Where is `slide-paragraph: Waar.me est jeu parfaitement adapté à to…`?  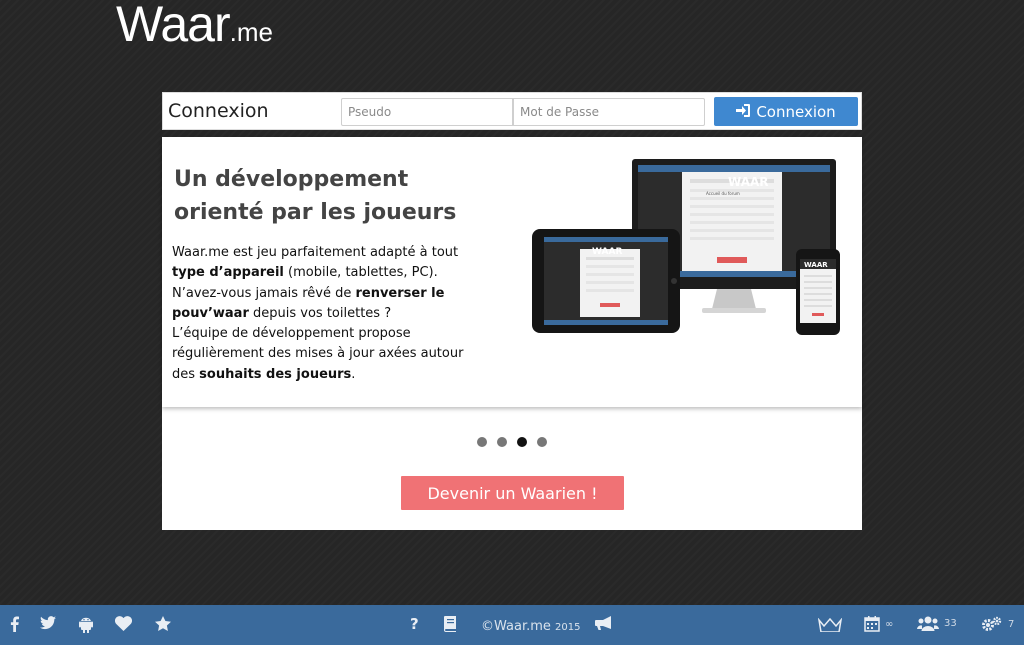
slide-paragraph: Waar.me est jeu parfaitement adapté à to… is located at coordinates (322, 314).